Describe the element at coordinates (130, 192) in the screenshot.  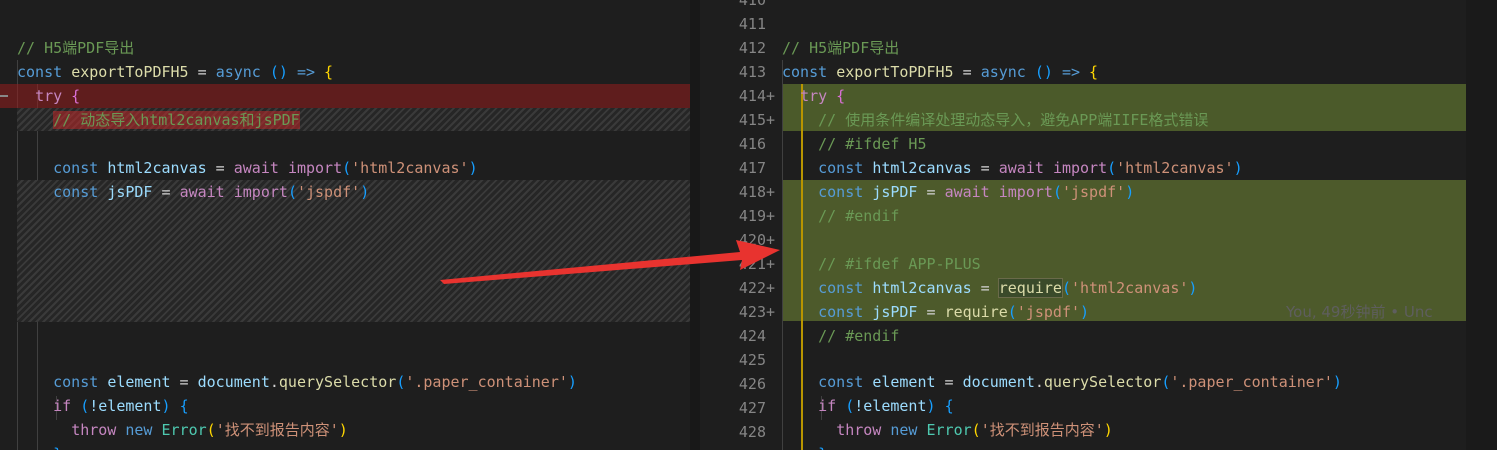
I see `variable: jsPDF` at that location.